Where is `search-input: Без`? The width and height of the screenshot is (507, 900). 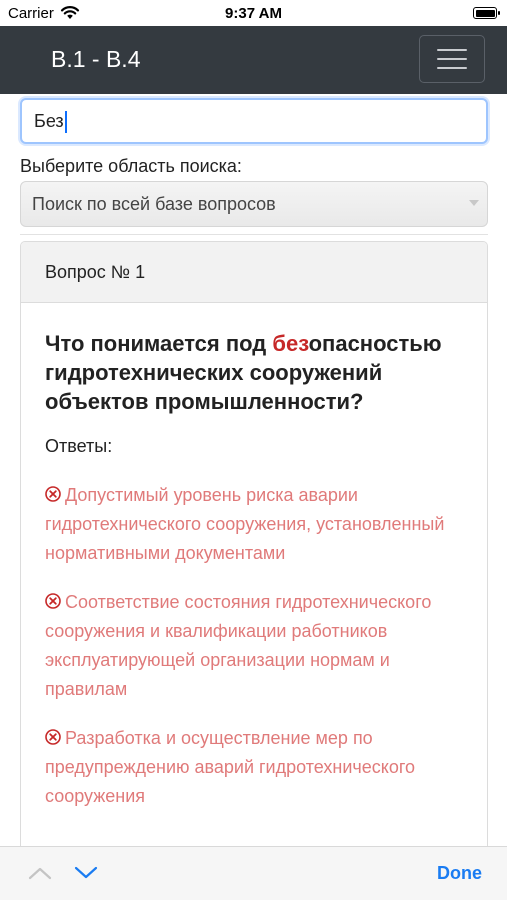 search-input: Без is located at coordinates (254, 121).